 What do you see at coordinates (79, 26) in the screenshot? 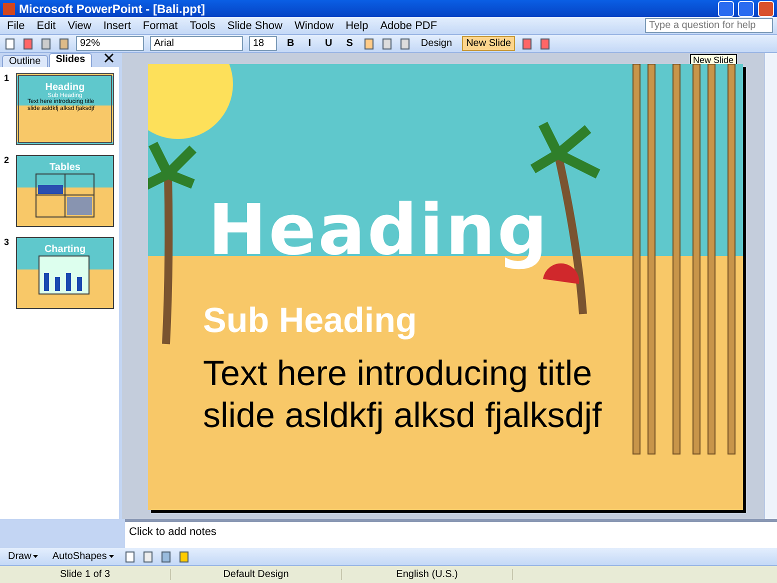
I see `menu-item: View` at bounding box center [79, 26].